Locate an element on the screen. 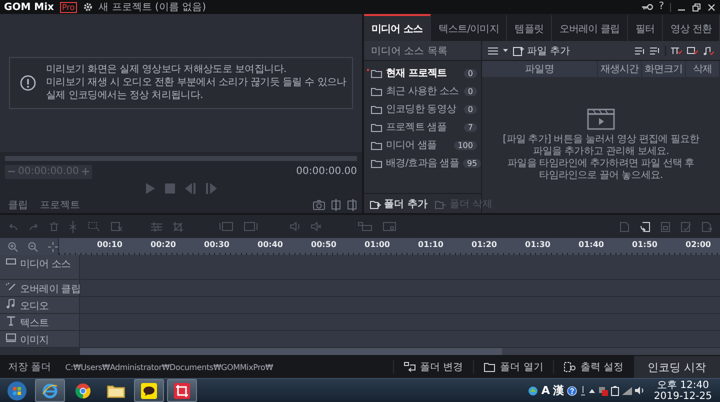  ruler-label: 02:00 is located at coordinates (698, 245).